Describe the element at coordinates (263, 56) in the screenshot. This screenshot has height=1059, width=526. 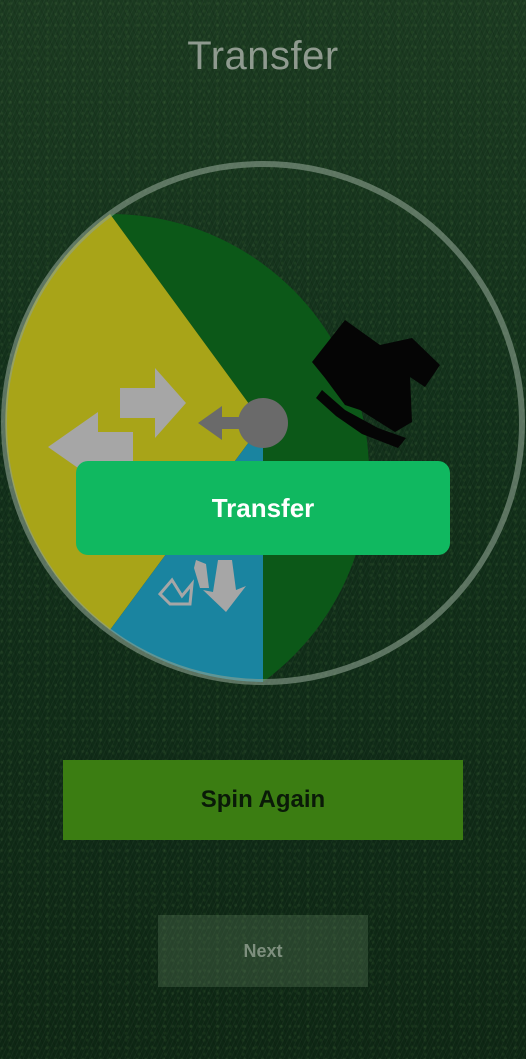
I see `page-title: Transfer` at that location.